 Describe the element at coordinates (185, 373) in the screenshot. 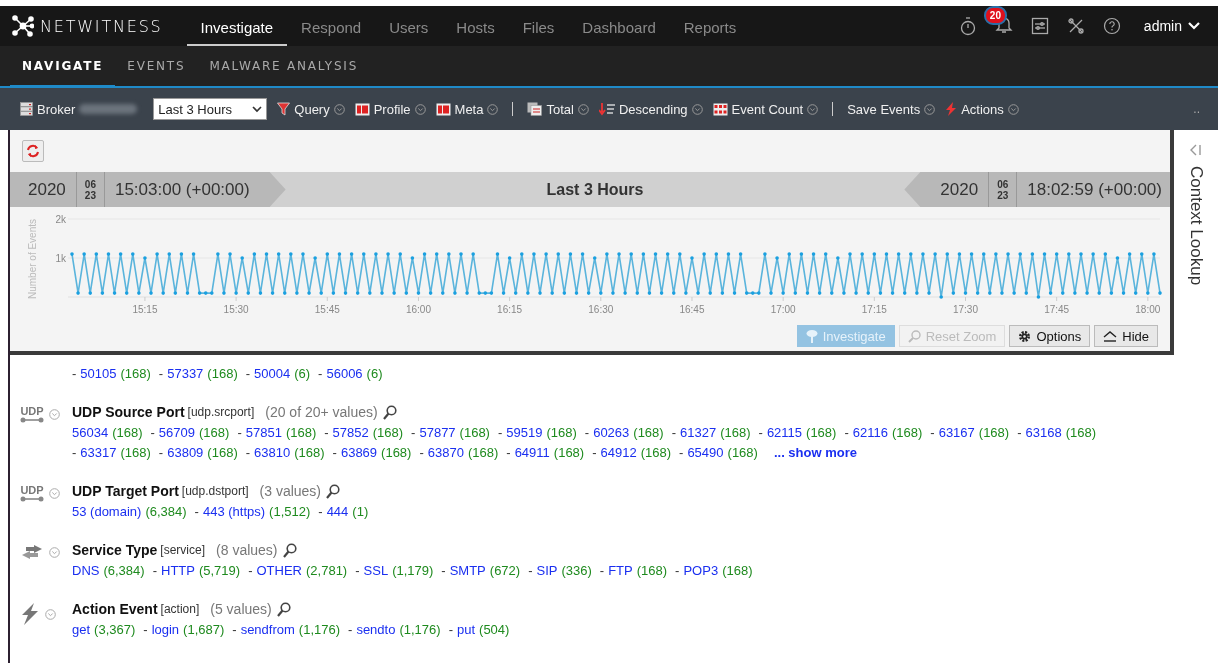

I see `meta-value-link: 57337` at that location.